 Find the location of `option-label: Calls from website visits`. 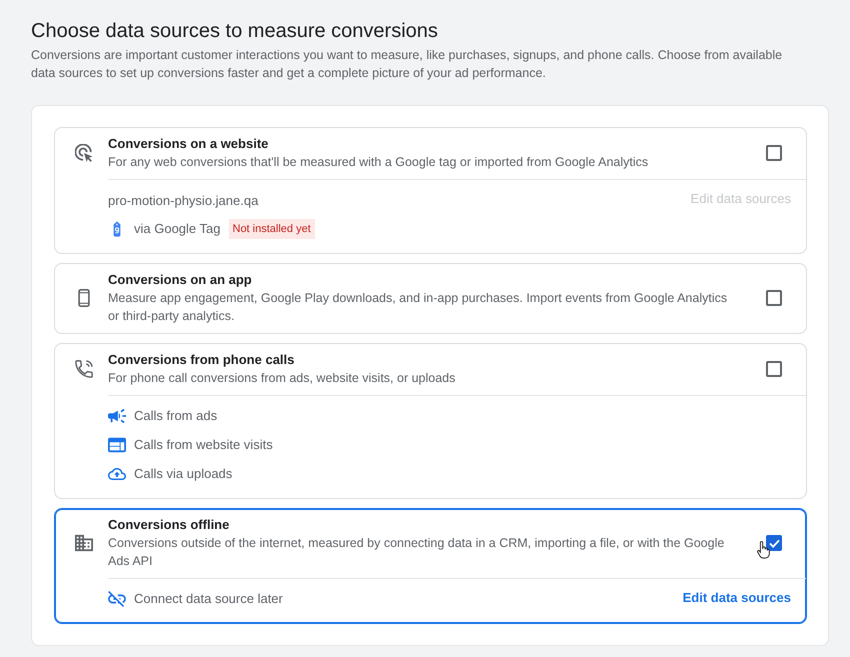

option-label: Calls from website visits is located at coordinates (203, 445).